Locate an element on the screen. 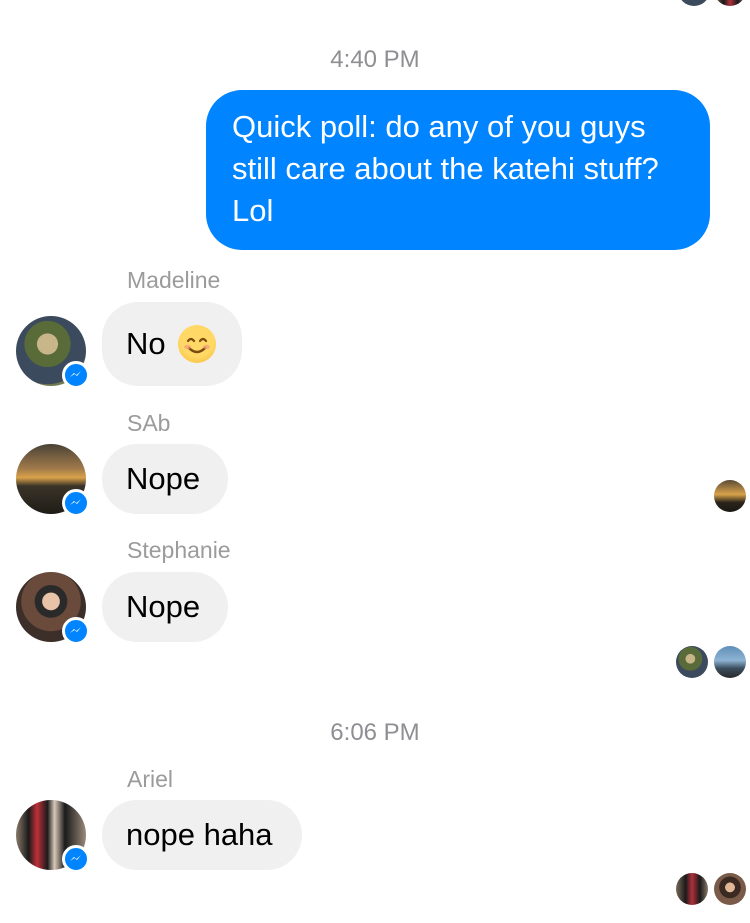  outgoing-message-line: still care about the katehi stuff? is located at coordinates (445, 168).